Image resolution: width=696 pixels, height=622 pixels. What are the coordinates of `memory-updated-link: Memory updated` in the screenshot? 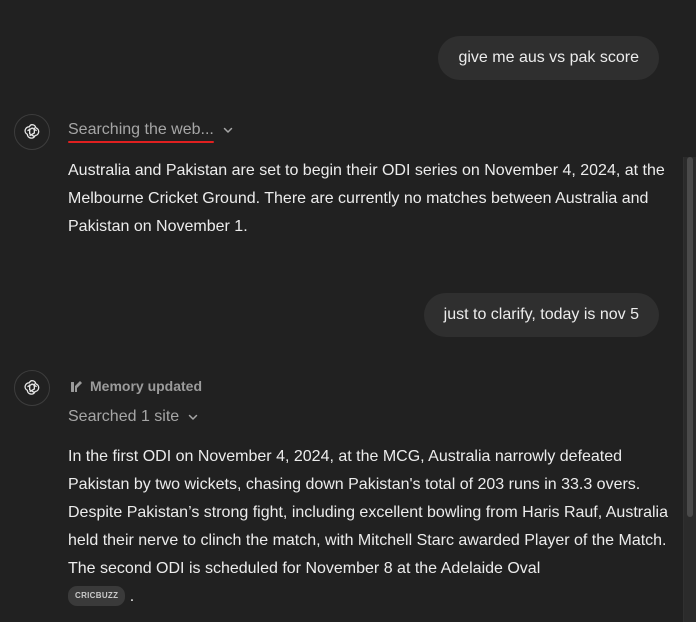 It's located at (136, 386).